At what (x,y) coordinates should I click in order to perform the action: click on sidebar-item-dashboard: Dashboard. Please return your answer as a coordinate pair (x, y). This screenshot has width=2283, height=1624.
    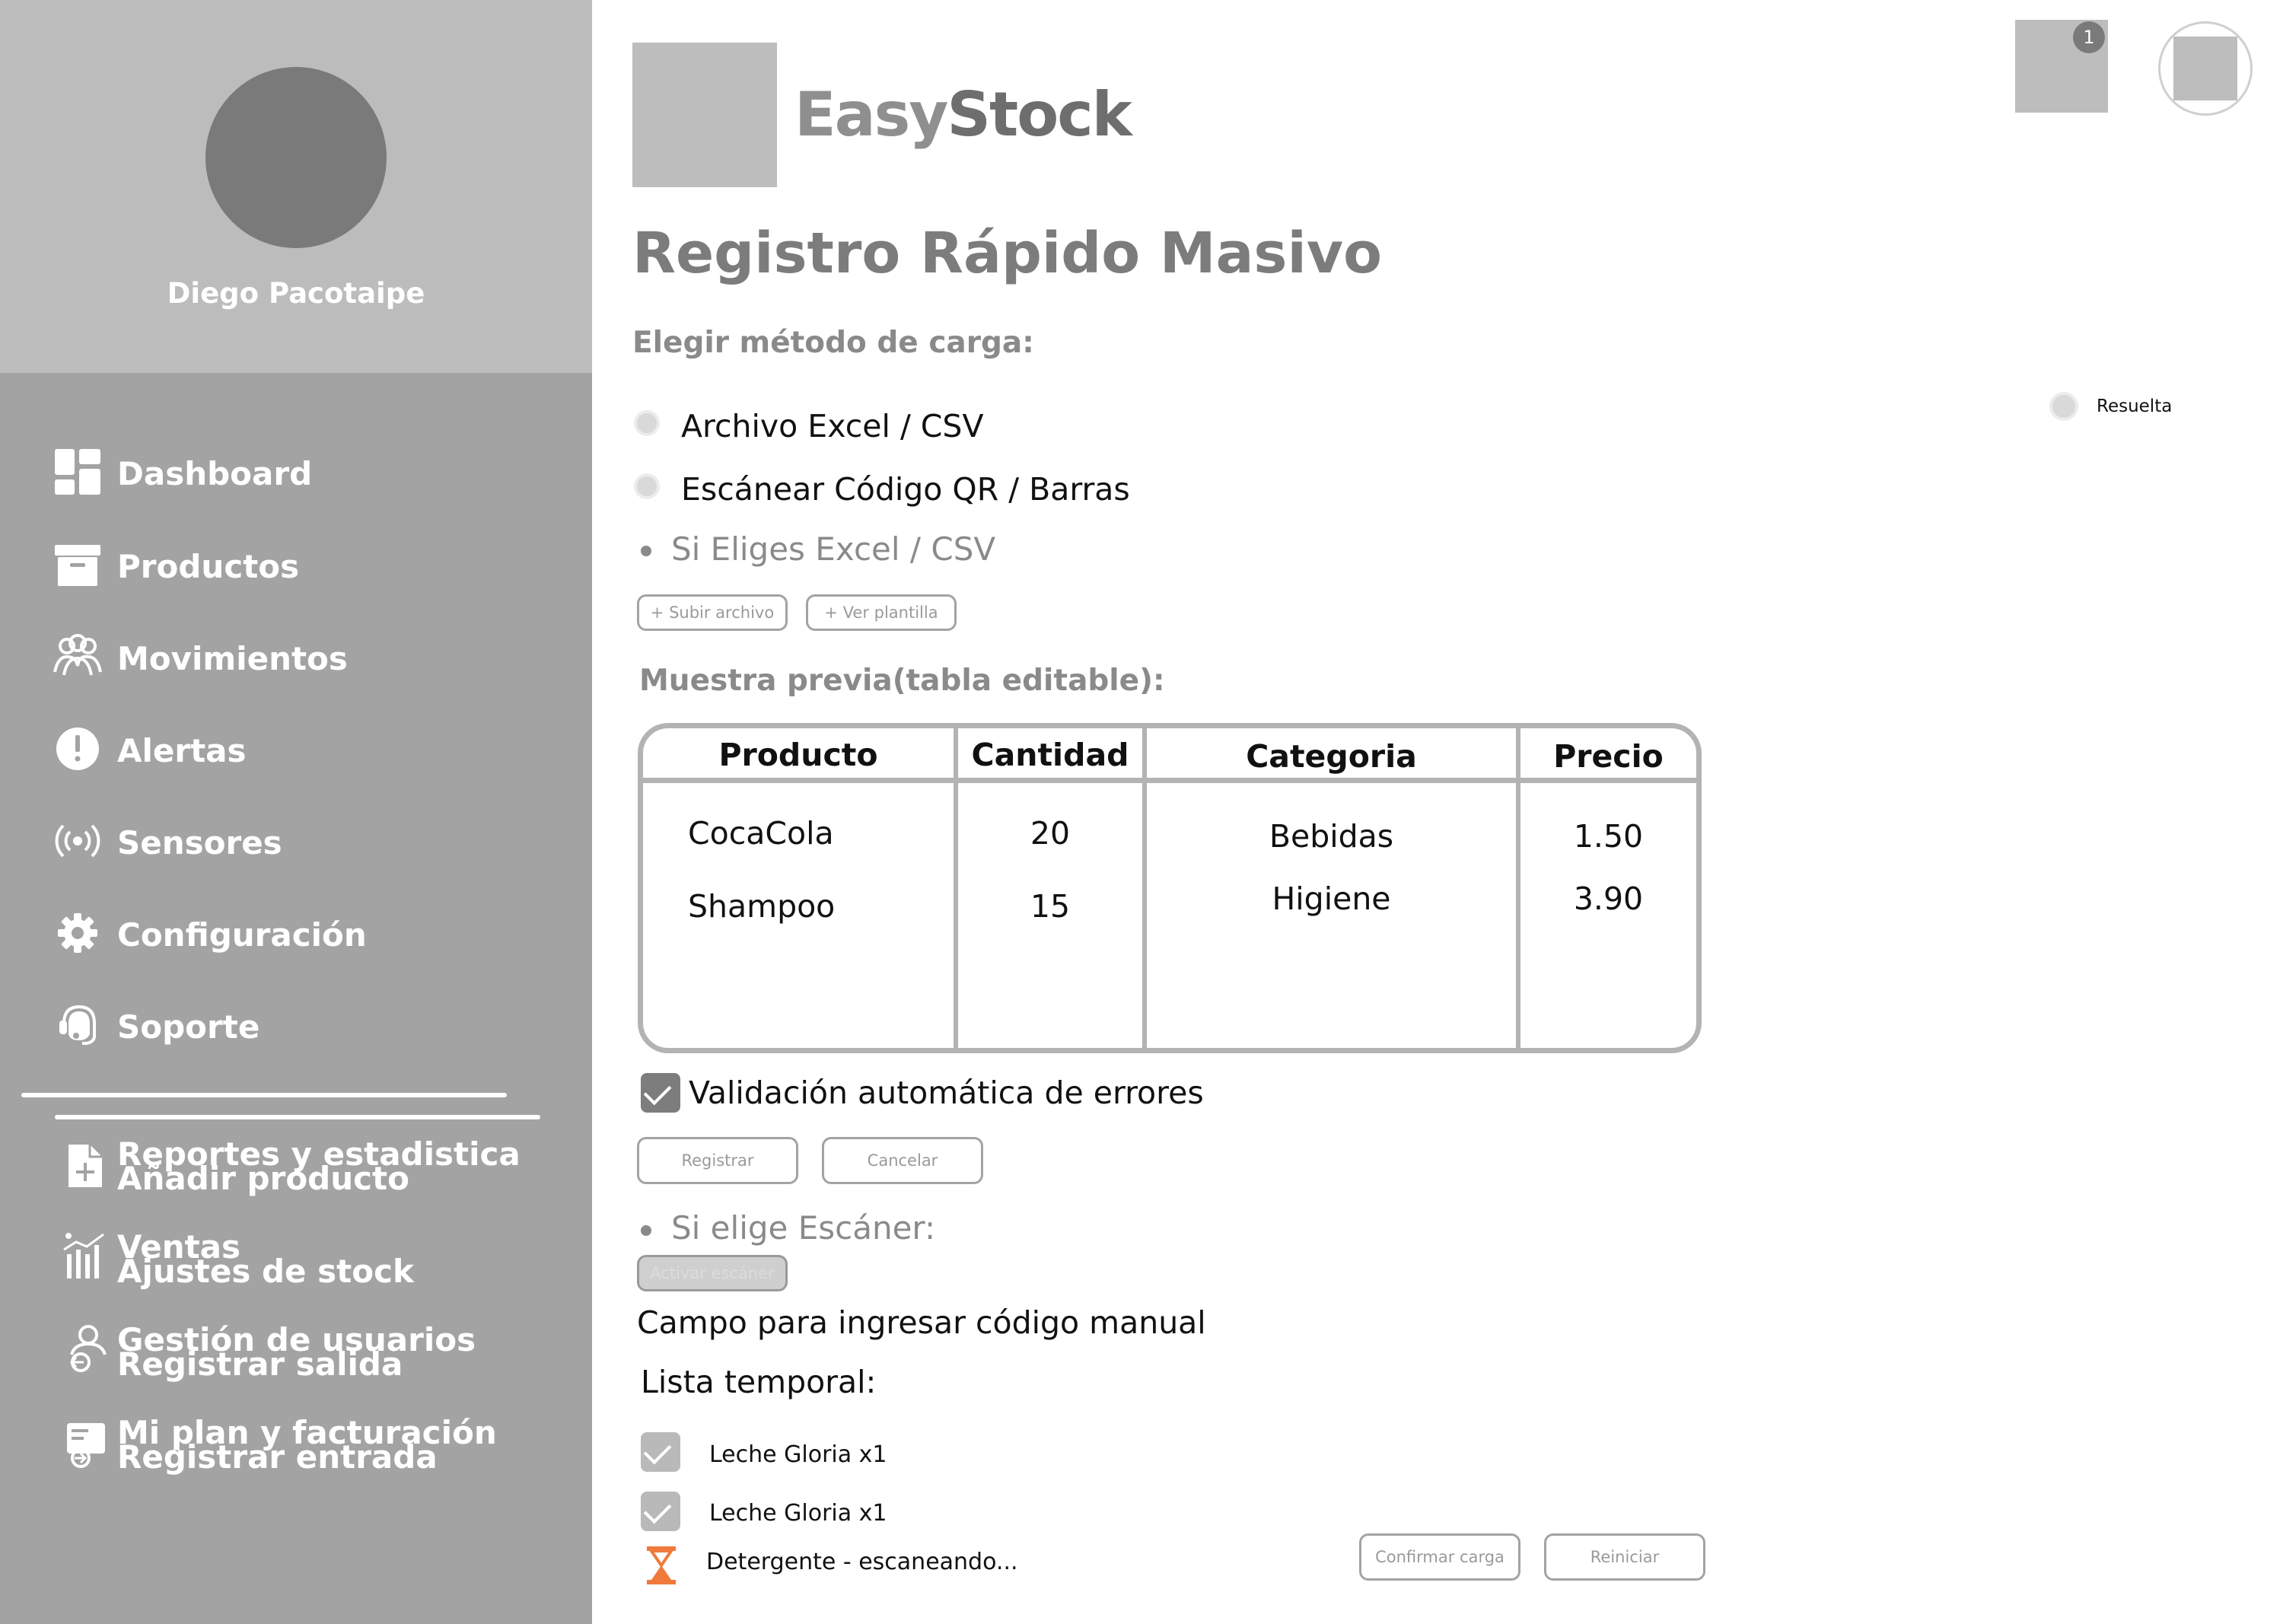
    Looking at the image, I should click on (312, 469).